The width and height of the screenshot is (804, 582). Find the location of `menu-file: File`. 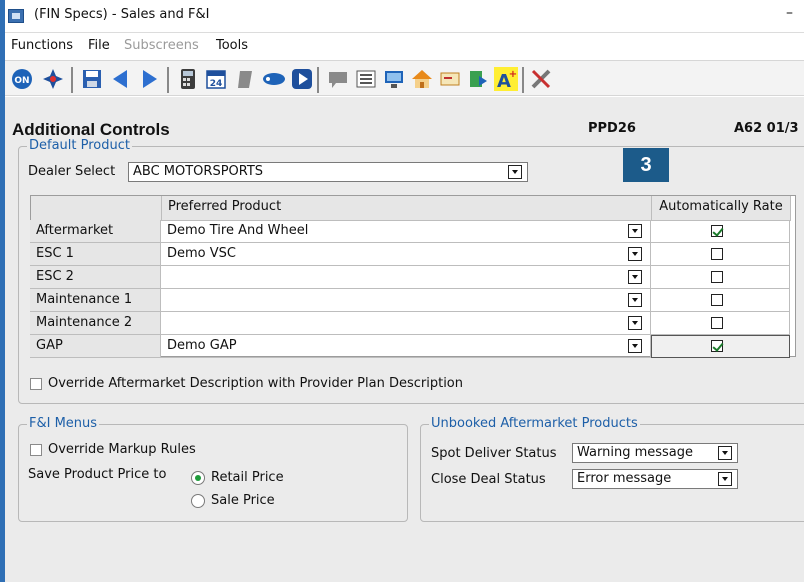

menu-file: File is located at coordinates (99, 45).